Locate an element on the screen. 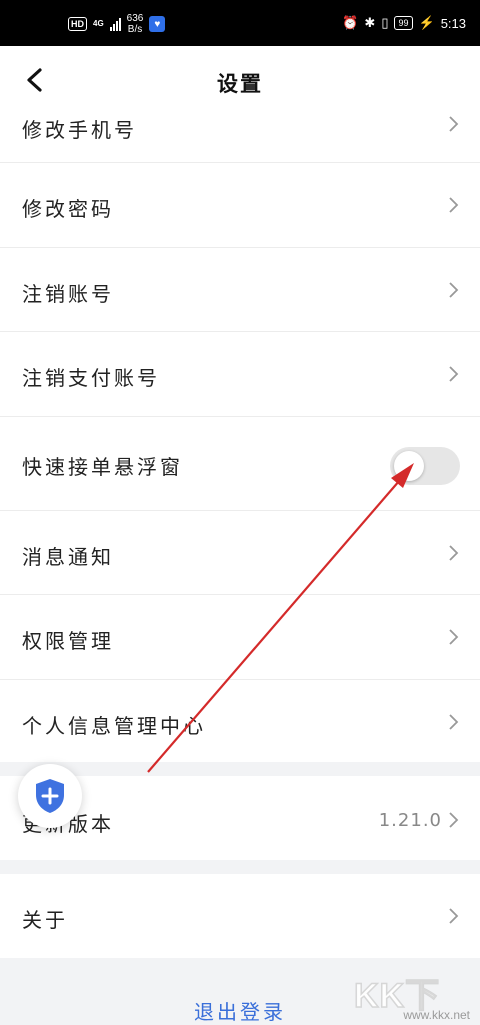 This screenshot has height=1025, width=480. page-title: 设置 is located at coordinates (240, 84).